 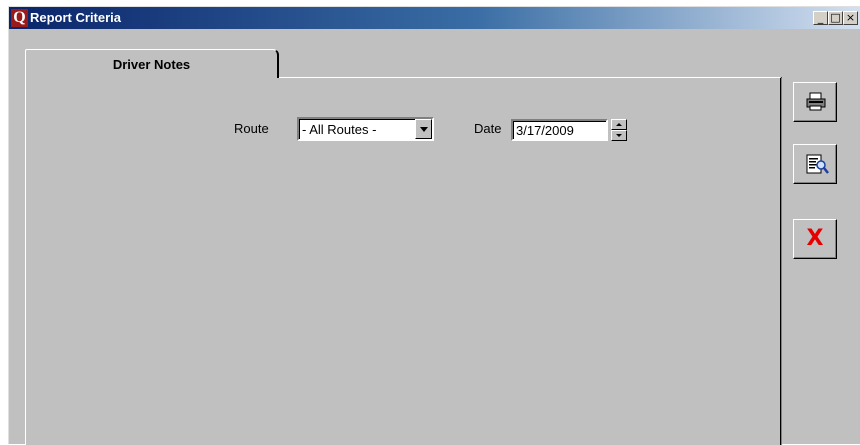 I want to click on close-icon: X, so click(x=815, y=238).